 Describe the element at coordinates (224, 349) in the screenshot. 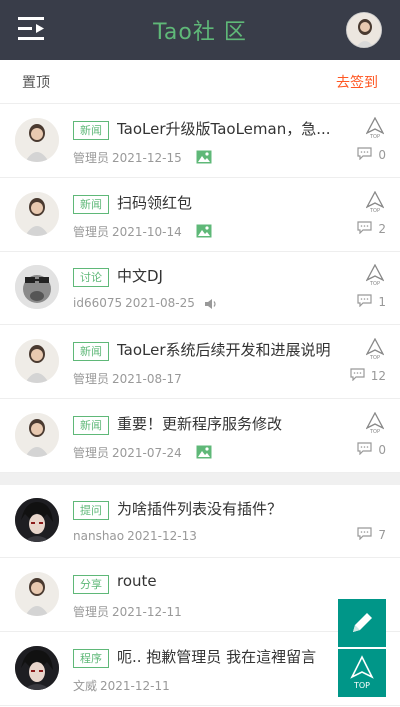

I see `post-title: TaoLer系统后续开发和进展说明` at that location.